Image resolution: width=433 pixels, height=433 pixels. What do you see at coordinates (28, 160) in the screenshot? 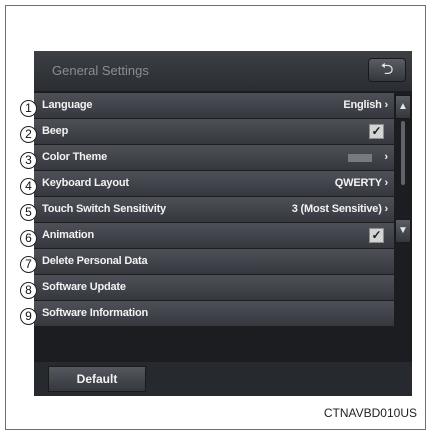
I see `callout-number: 3` at bounding box center [28, 160].